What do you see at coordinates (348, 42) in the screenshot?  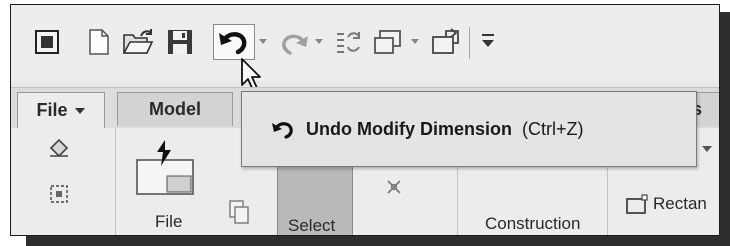 I see `regenerate-icon` at bounding box center [348, 42].